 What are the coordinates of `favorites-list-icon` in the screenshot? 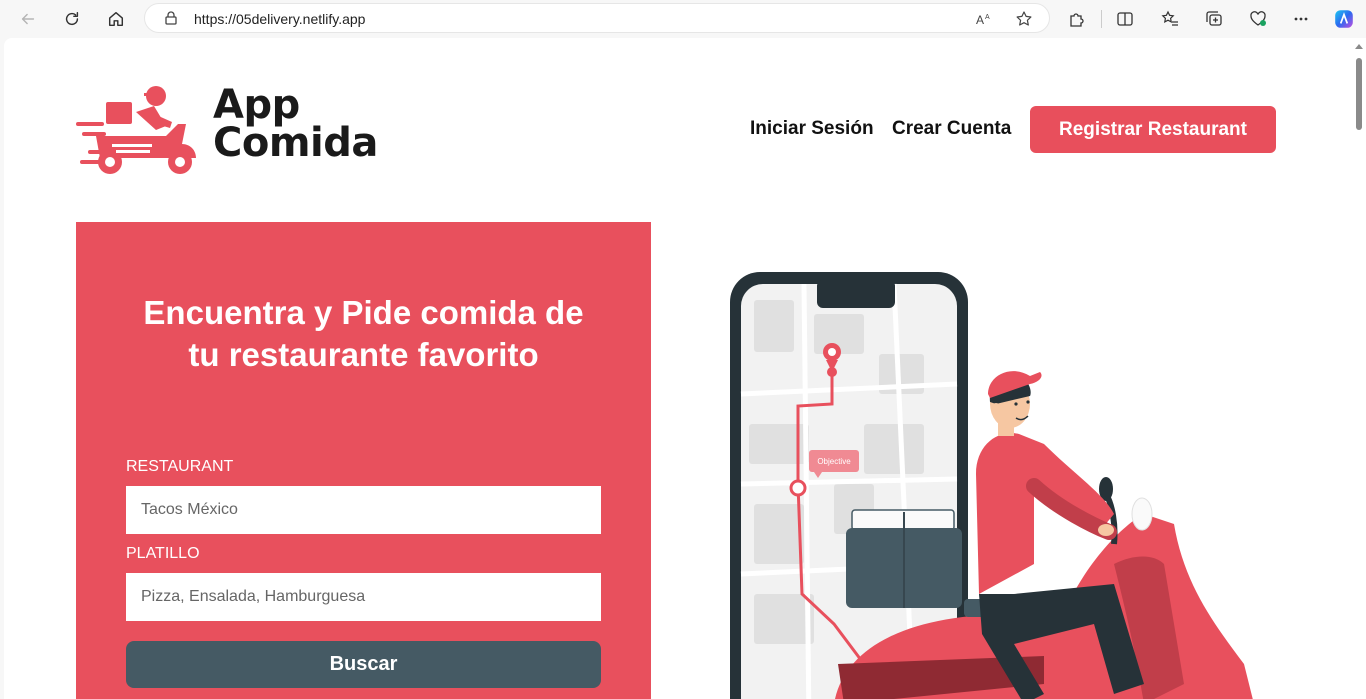 It's located at (1169, 18).